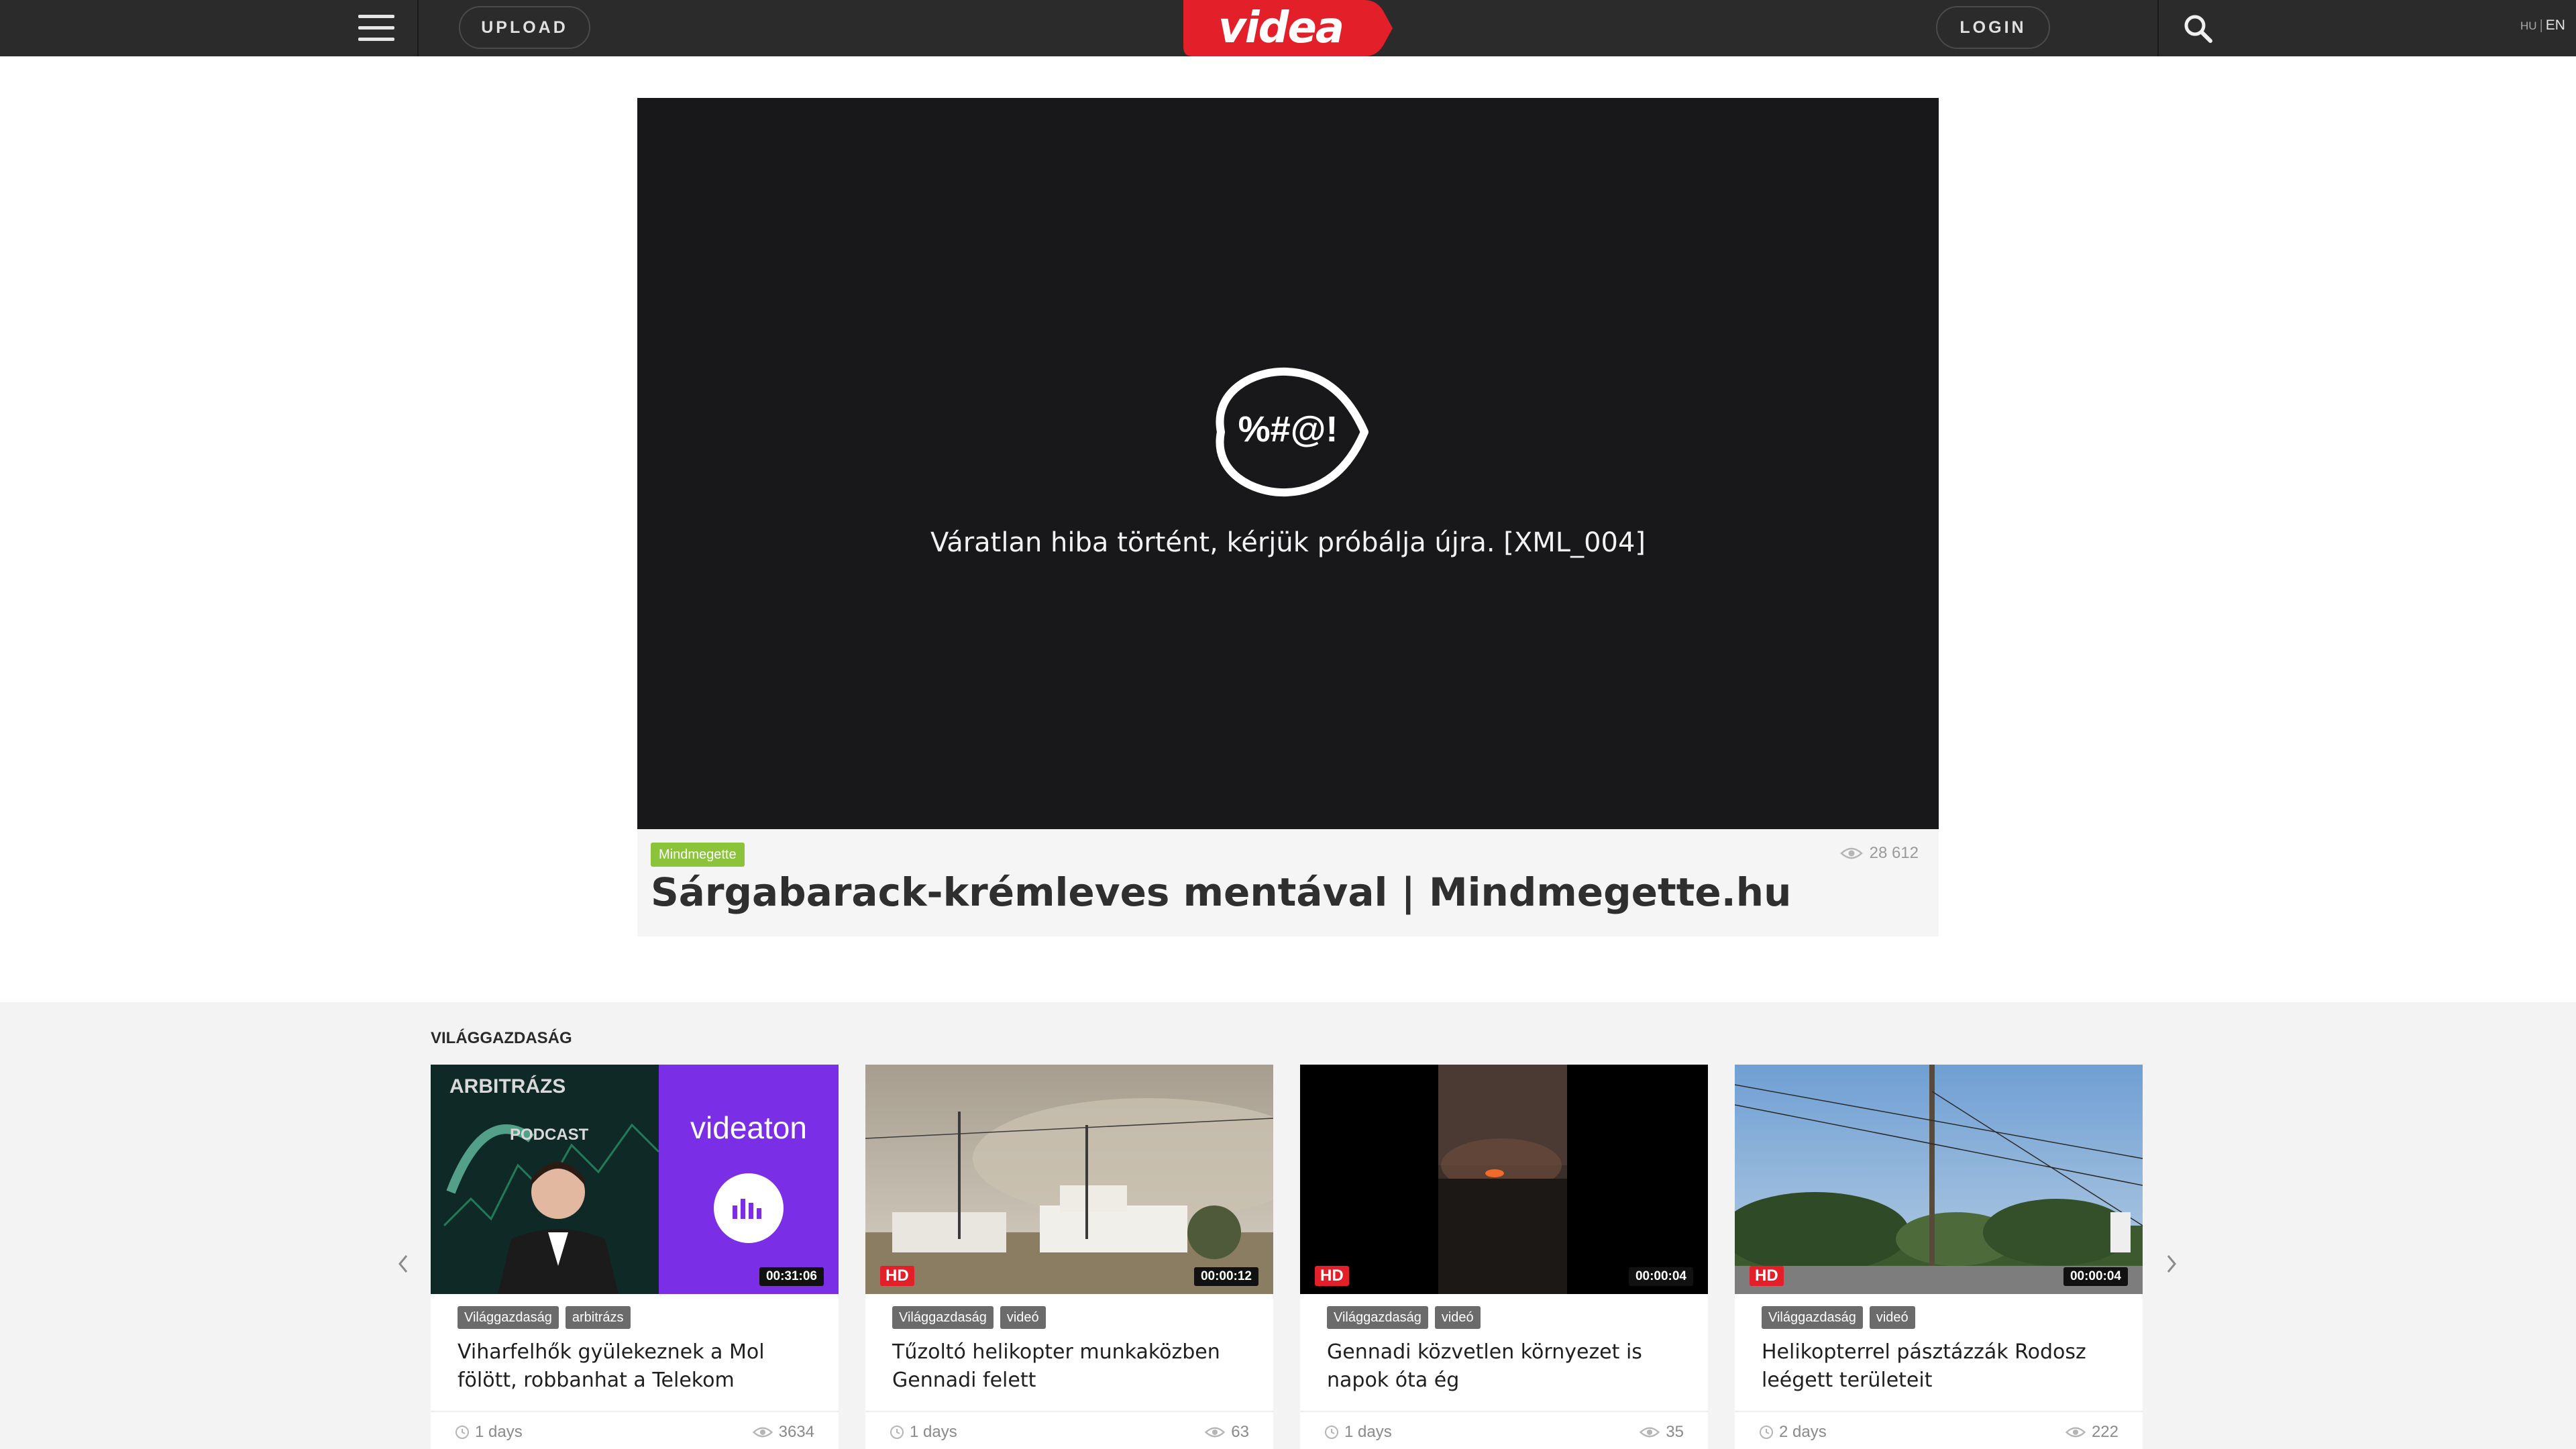 This screenshot has width=2576, height=1449. What do you see at coordinates (635, 1430) in the screenshot?
I see `card-footer: 1 days 3634` at bounding box center [635, 1430].